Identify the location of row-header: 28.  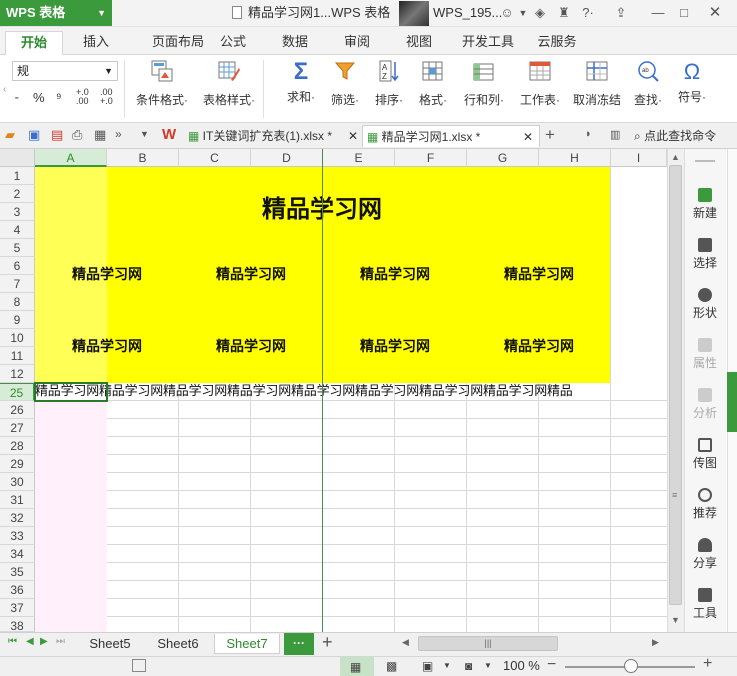
(17, 446).